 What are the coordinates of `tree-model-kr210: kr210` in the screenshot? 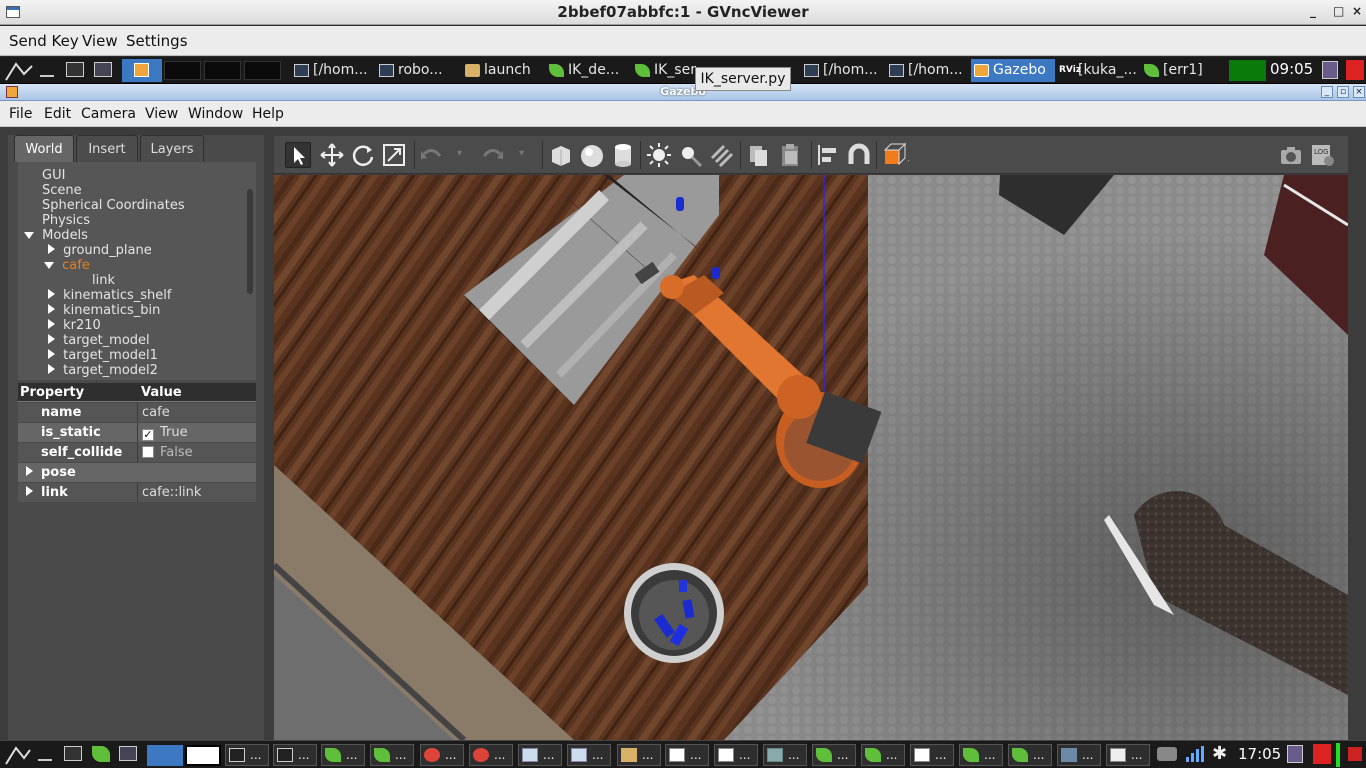 It's located at (74, 325).